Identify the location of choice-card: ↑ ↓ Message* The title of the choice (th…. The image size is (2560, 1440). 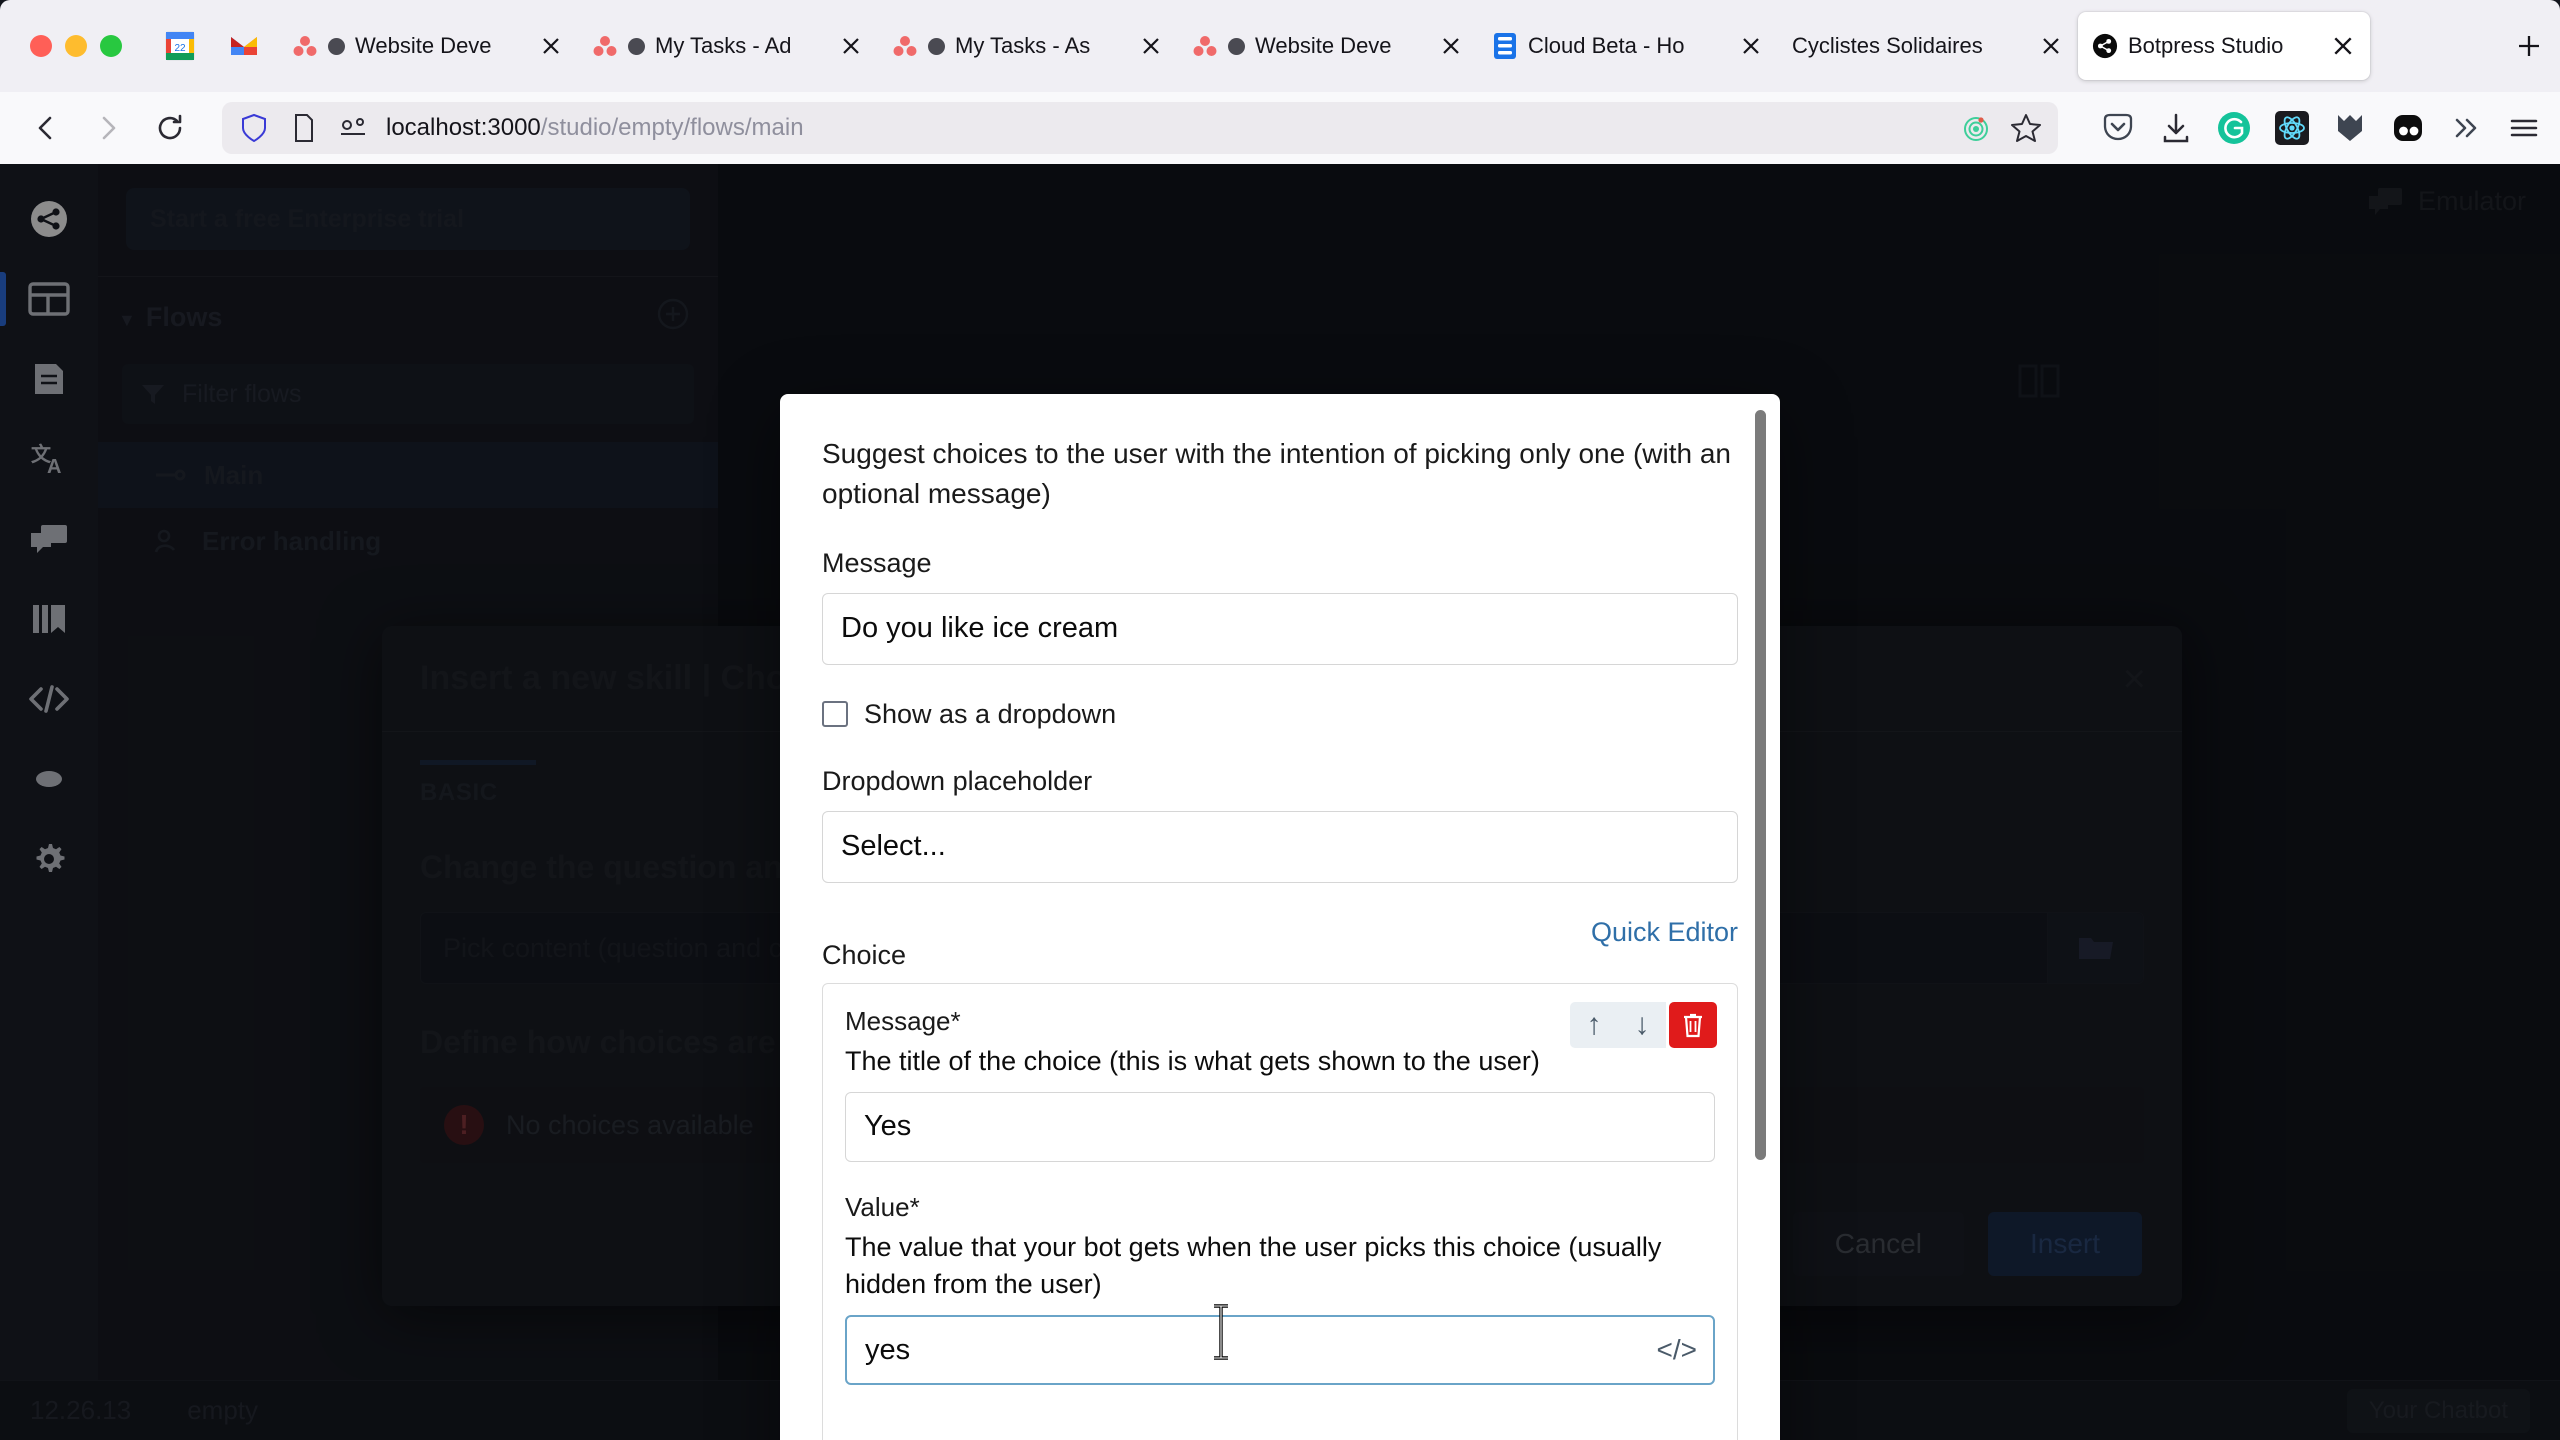
(1280, 1211).